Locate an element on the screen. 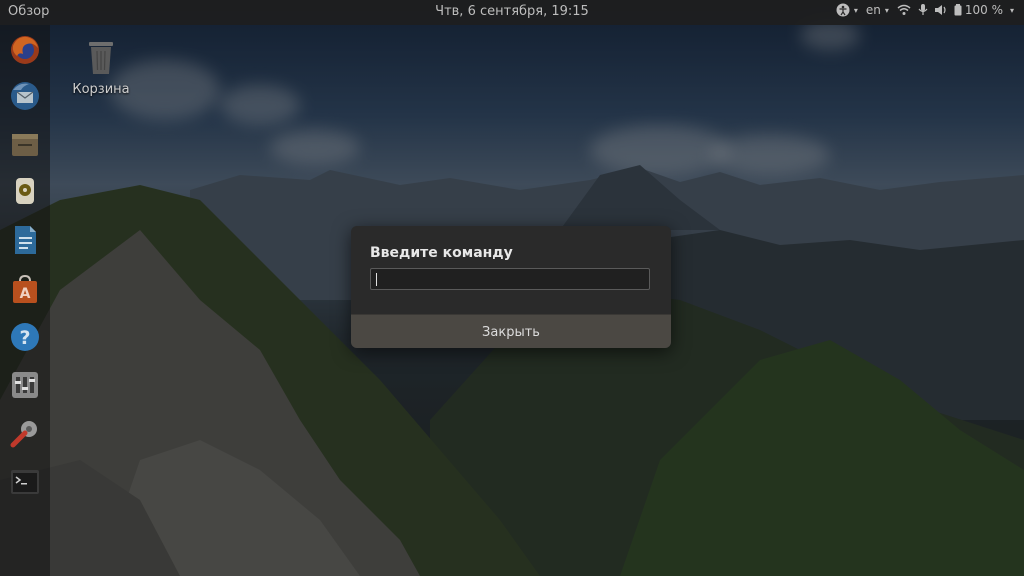  firefox-icon is located at coordinates (25, 50).